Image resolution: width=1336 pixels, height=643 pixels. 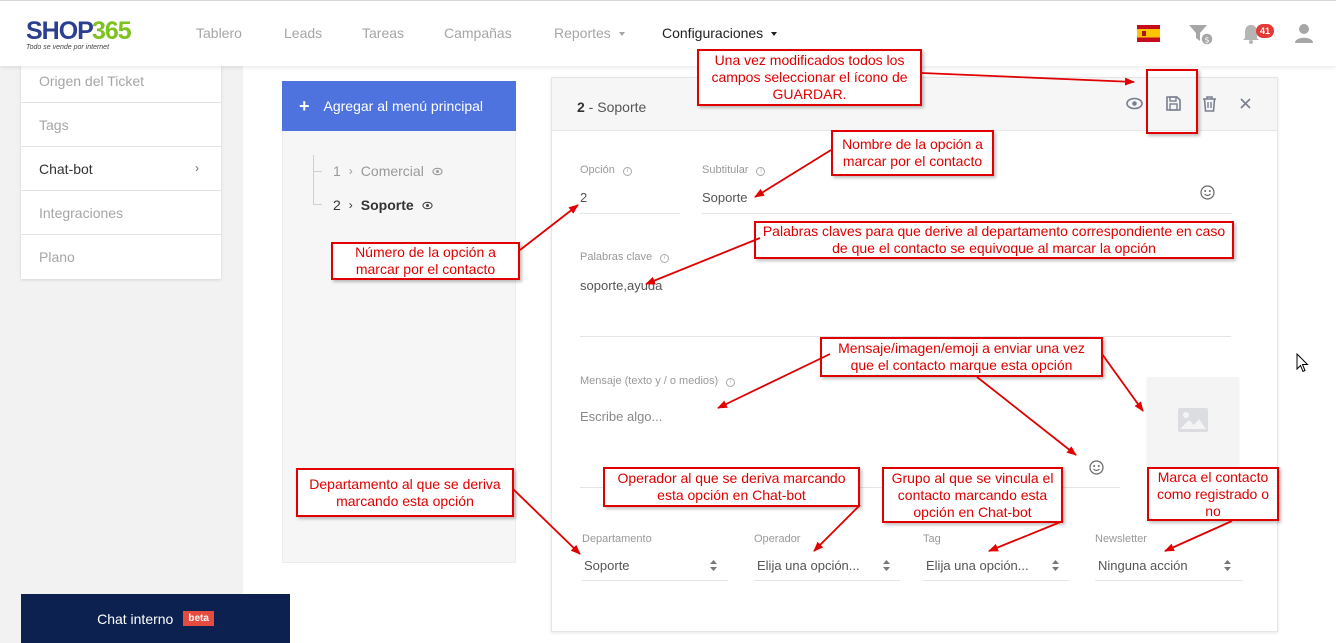 I want to click on nav-label: Tareas, so click(x=383, y=33).